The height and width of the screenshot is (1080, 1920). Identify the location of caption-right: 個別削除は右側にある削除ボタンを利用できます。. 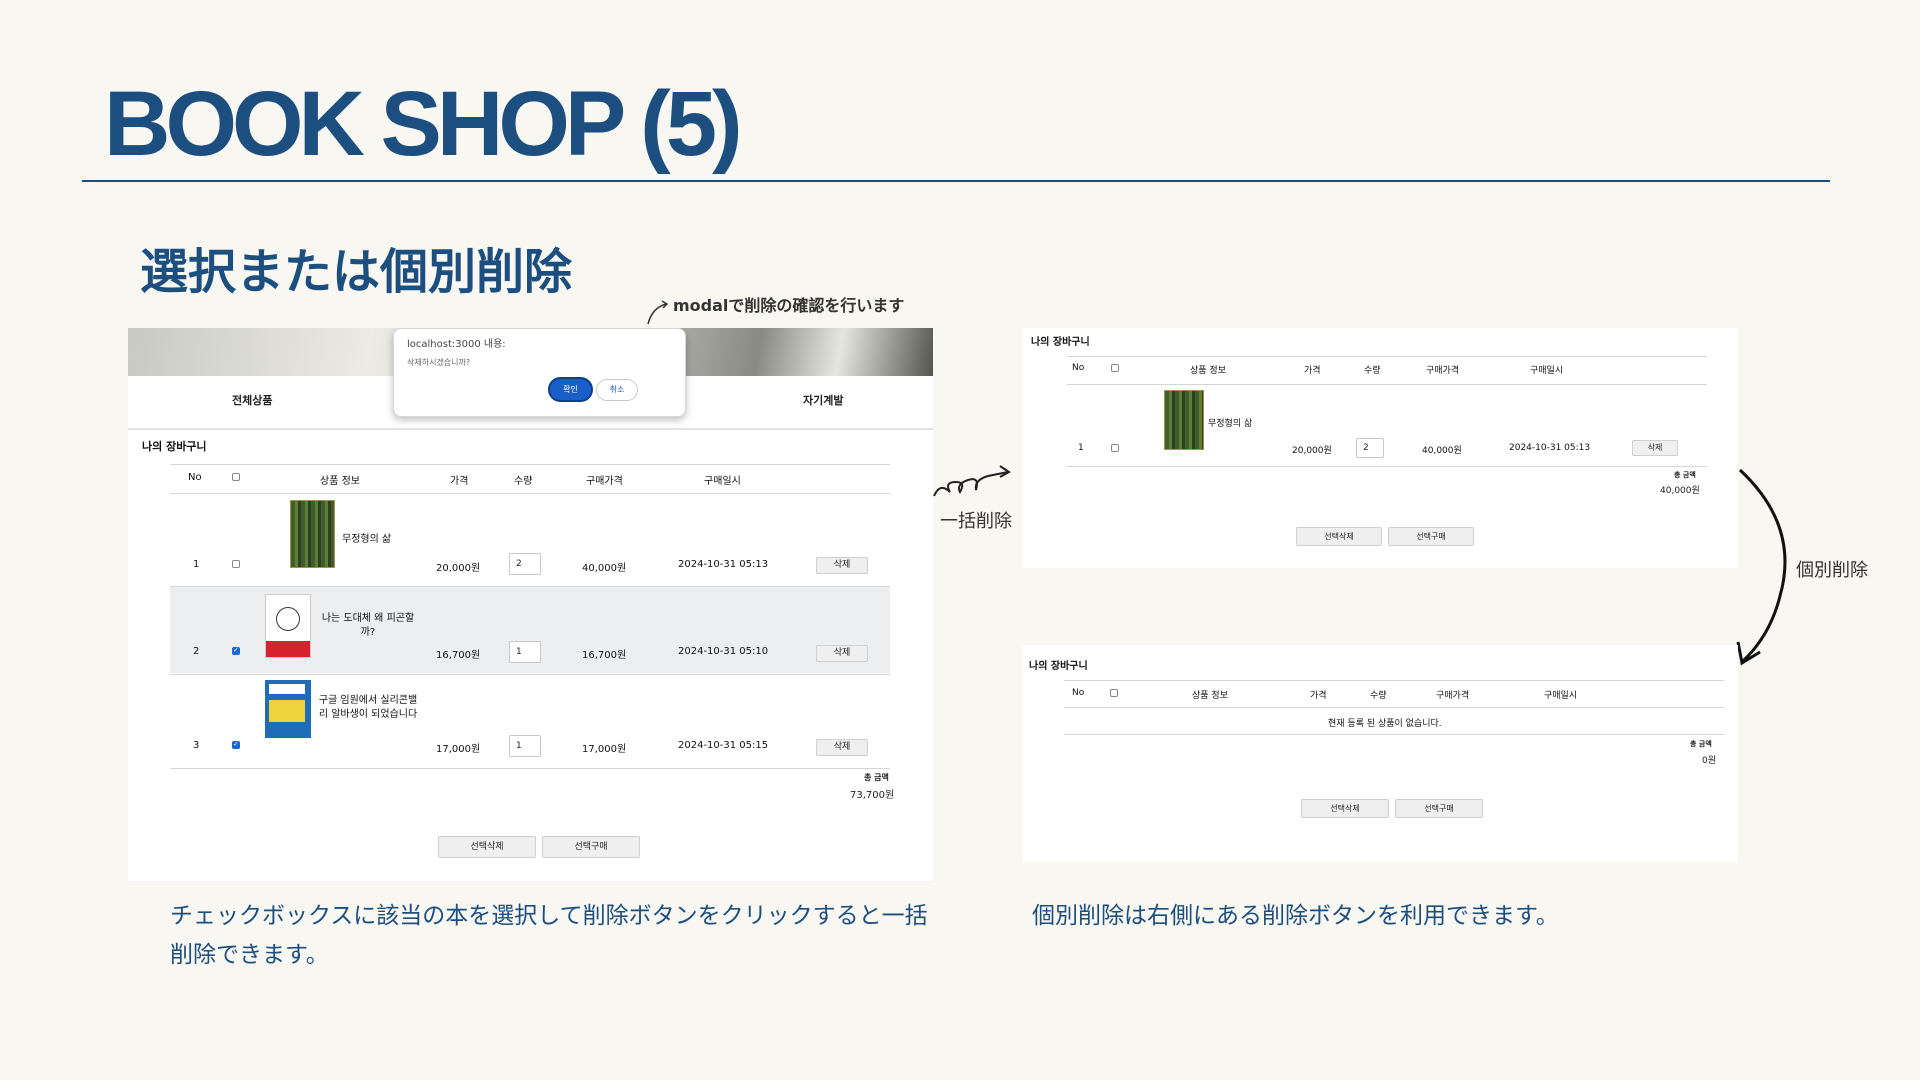
(1295, 916).